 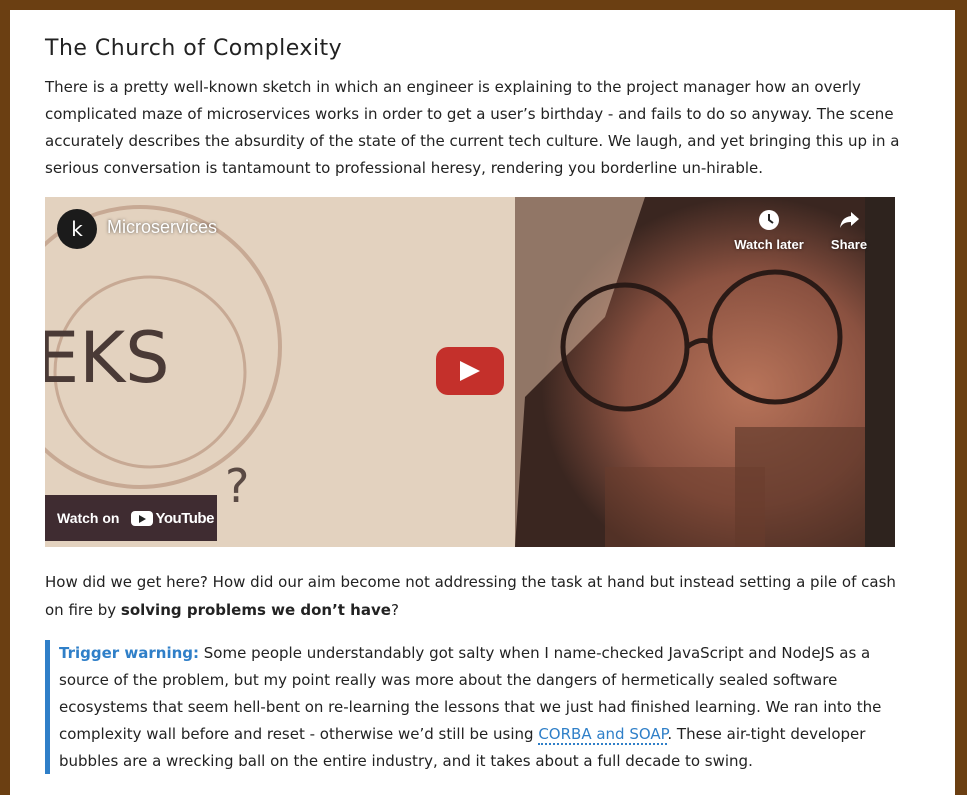 What do you see at coordinates (849, 229) in the screenshot?
I see `share-button: Share` at bounding box center [849, 229].